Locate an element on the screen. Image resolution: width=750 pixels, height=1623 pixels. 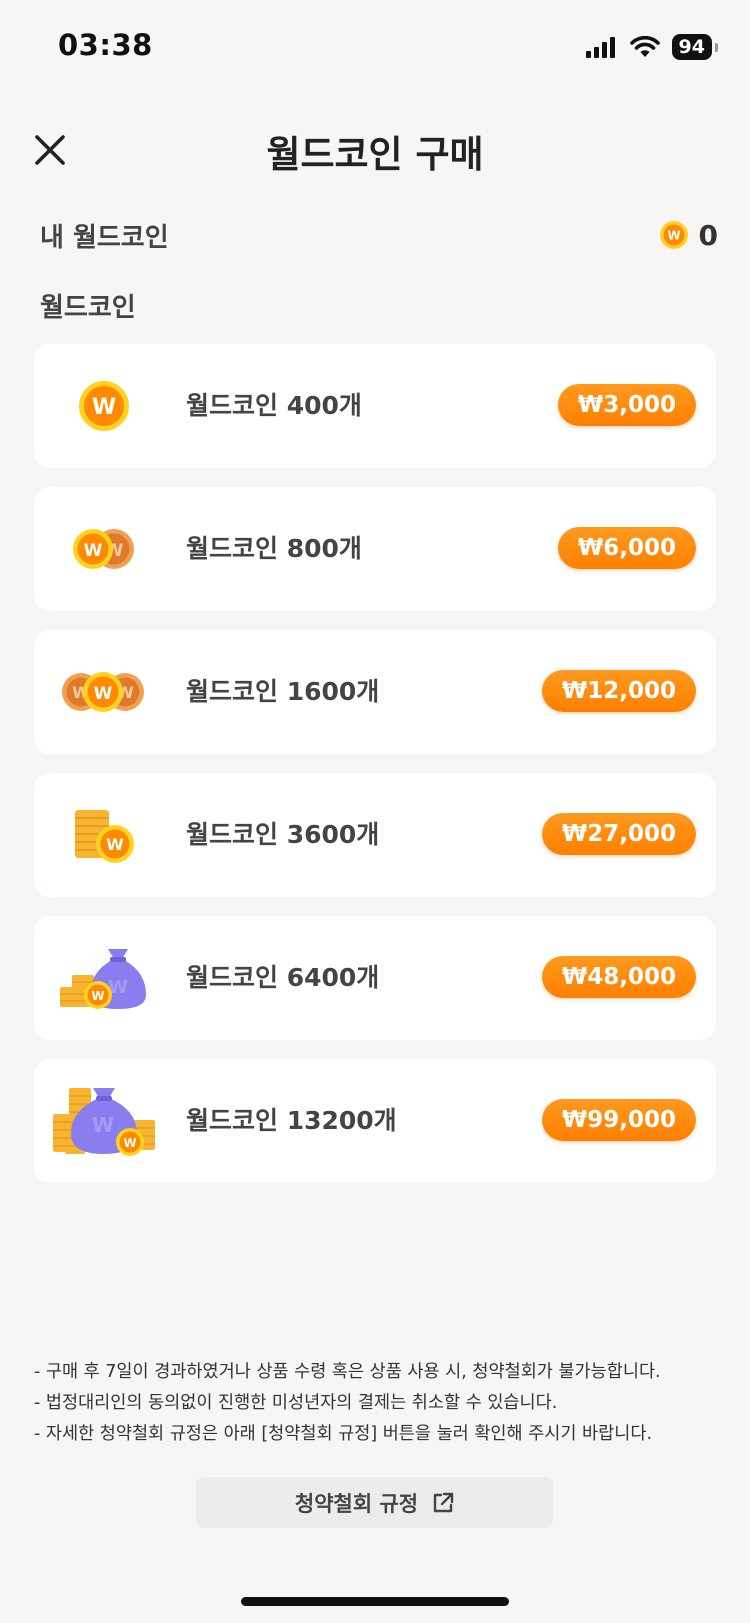
price-button: ₩99,000 is located at coordinates (618, 1120).